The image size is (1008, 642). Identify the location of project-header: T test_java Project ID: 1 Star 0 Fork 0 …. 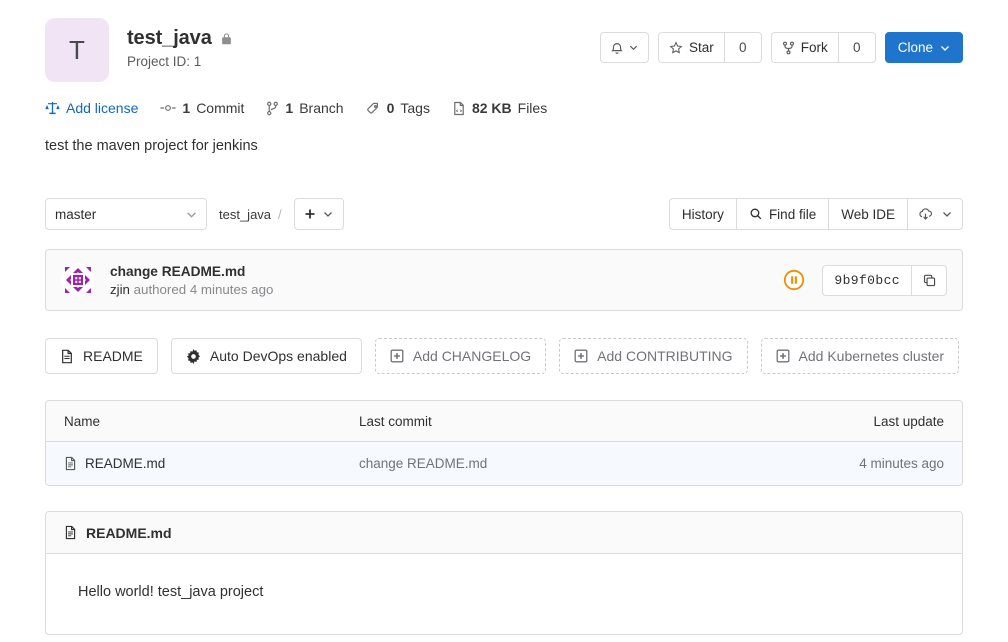
(504, 41).